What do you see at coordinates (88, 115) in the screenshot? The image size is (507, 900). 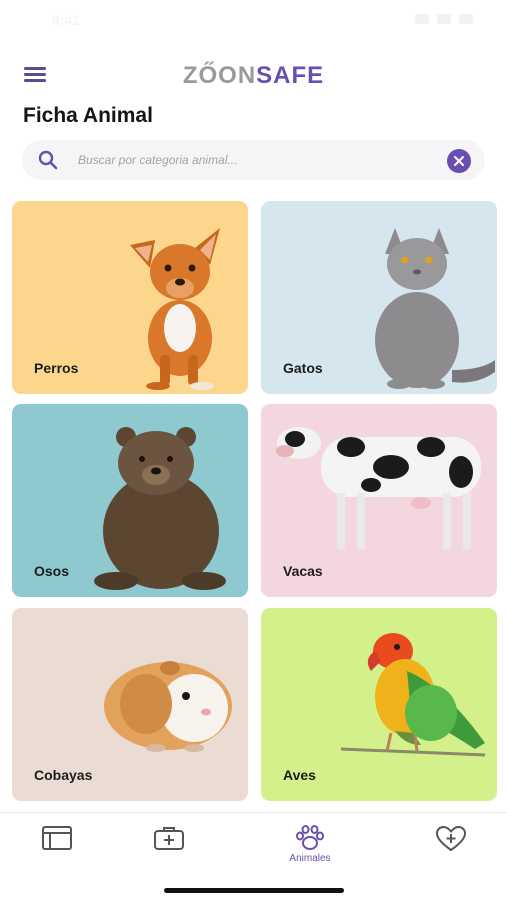 I see `page-title: Ficha Animal` at bounding box center [88, 115].